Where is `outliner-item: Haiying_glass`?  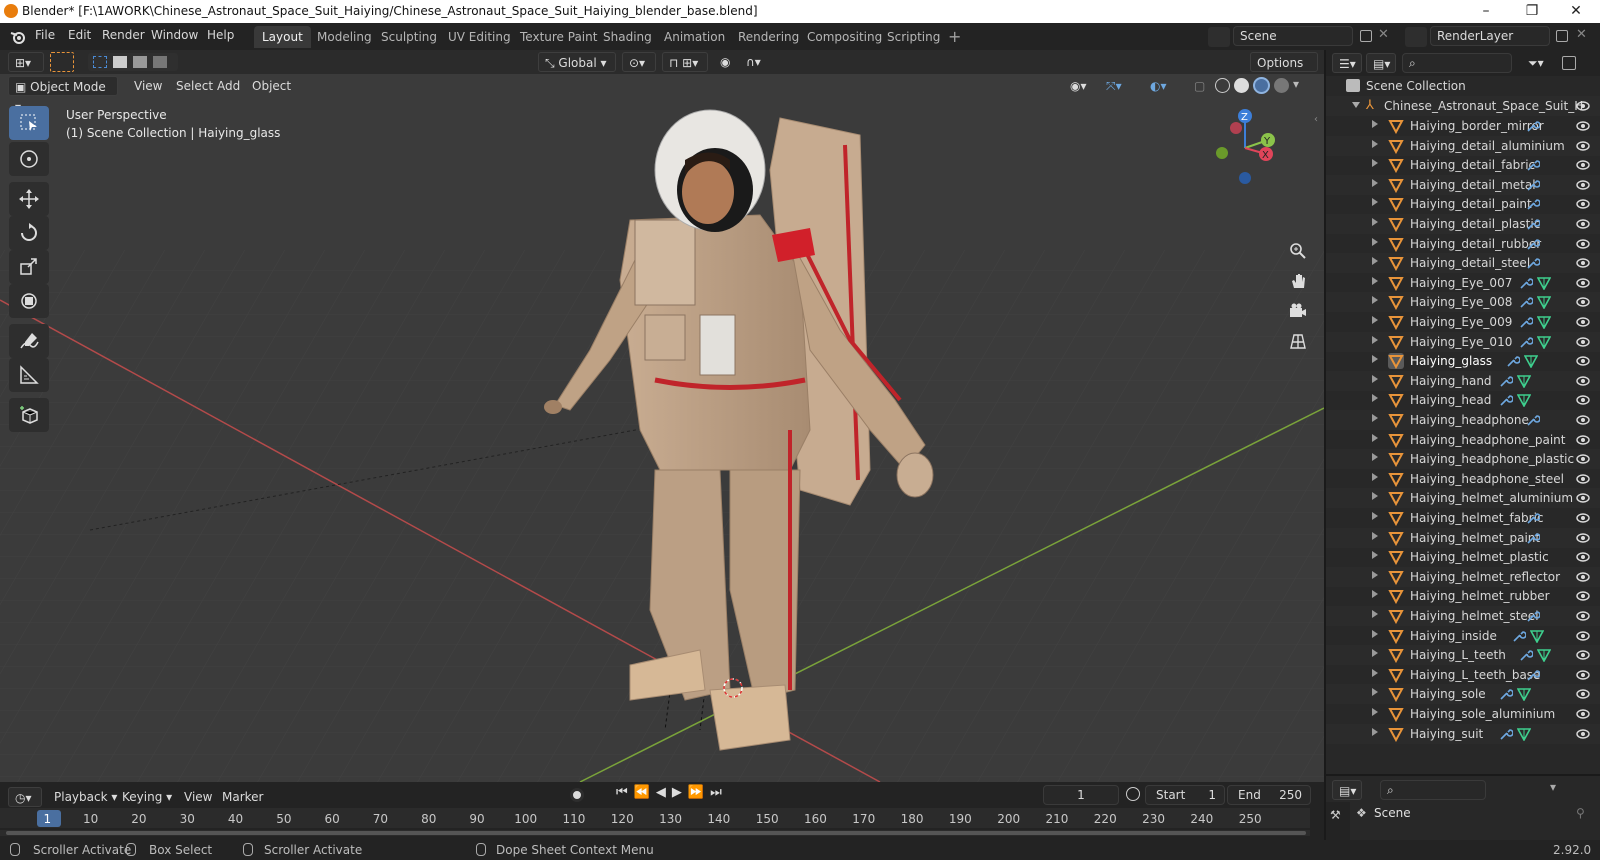
outliner-item: Haiying_glass is located at coordinates (1463, 361).